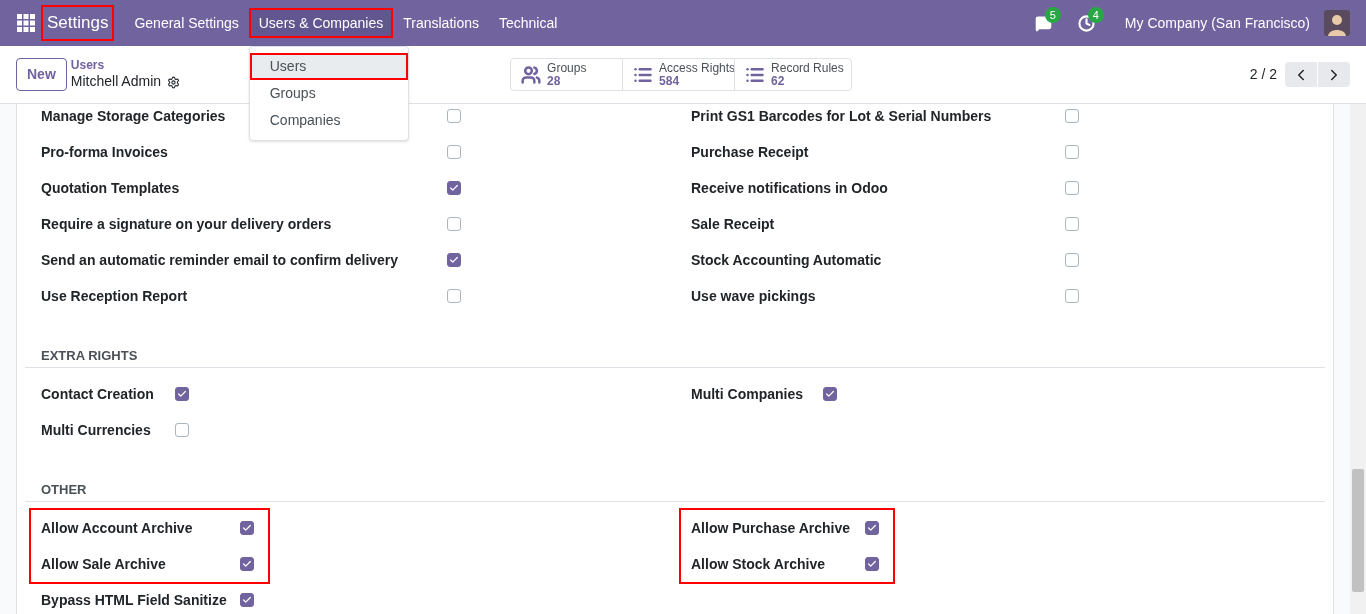  Describe the element at coordinates (133, 116) in the screenshot. I see `setting-label: Manage Storage Categories` at that location.